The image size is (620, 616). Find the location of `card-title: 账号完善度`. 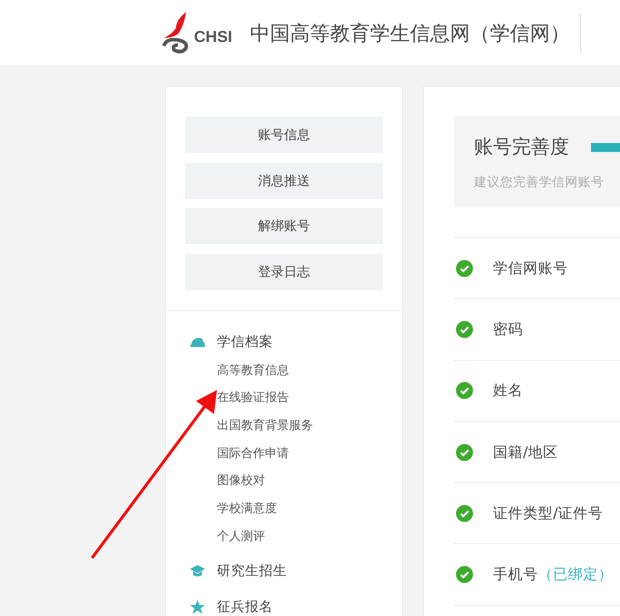

card-title: 账号完善度 is located at coordinates (521, 147).